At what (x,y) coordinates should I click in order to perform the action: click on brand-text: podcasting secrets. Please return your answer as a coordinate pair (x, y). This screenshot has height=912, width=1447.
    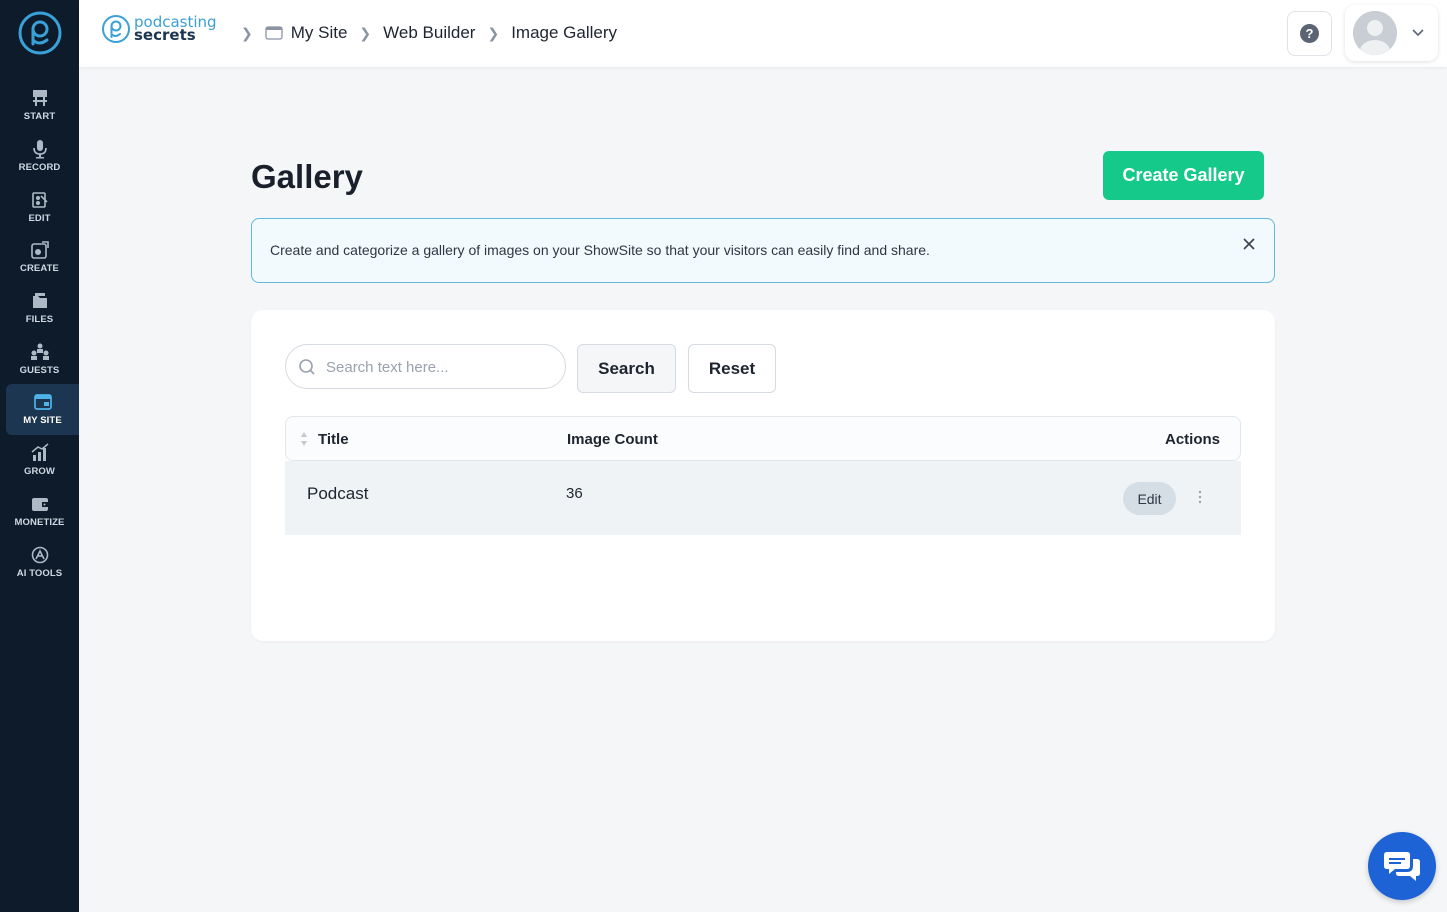
    Looking at the image, I should click on (175, 29).